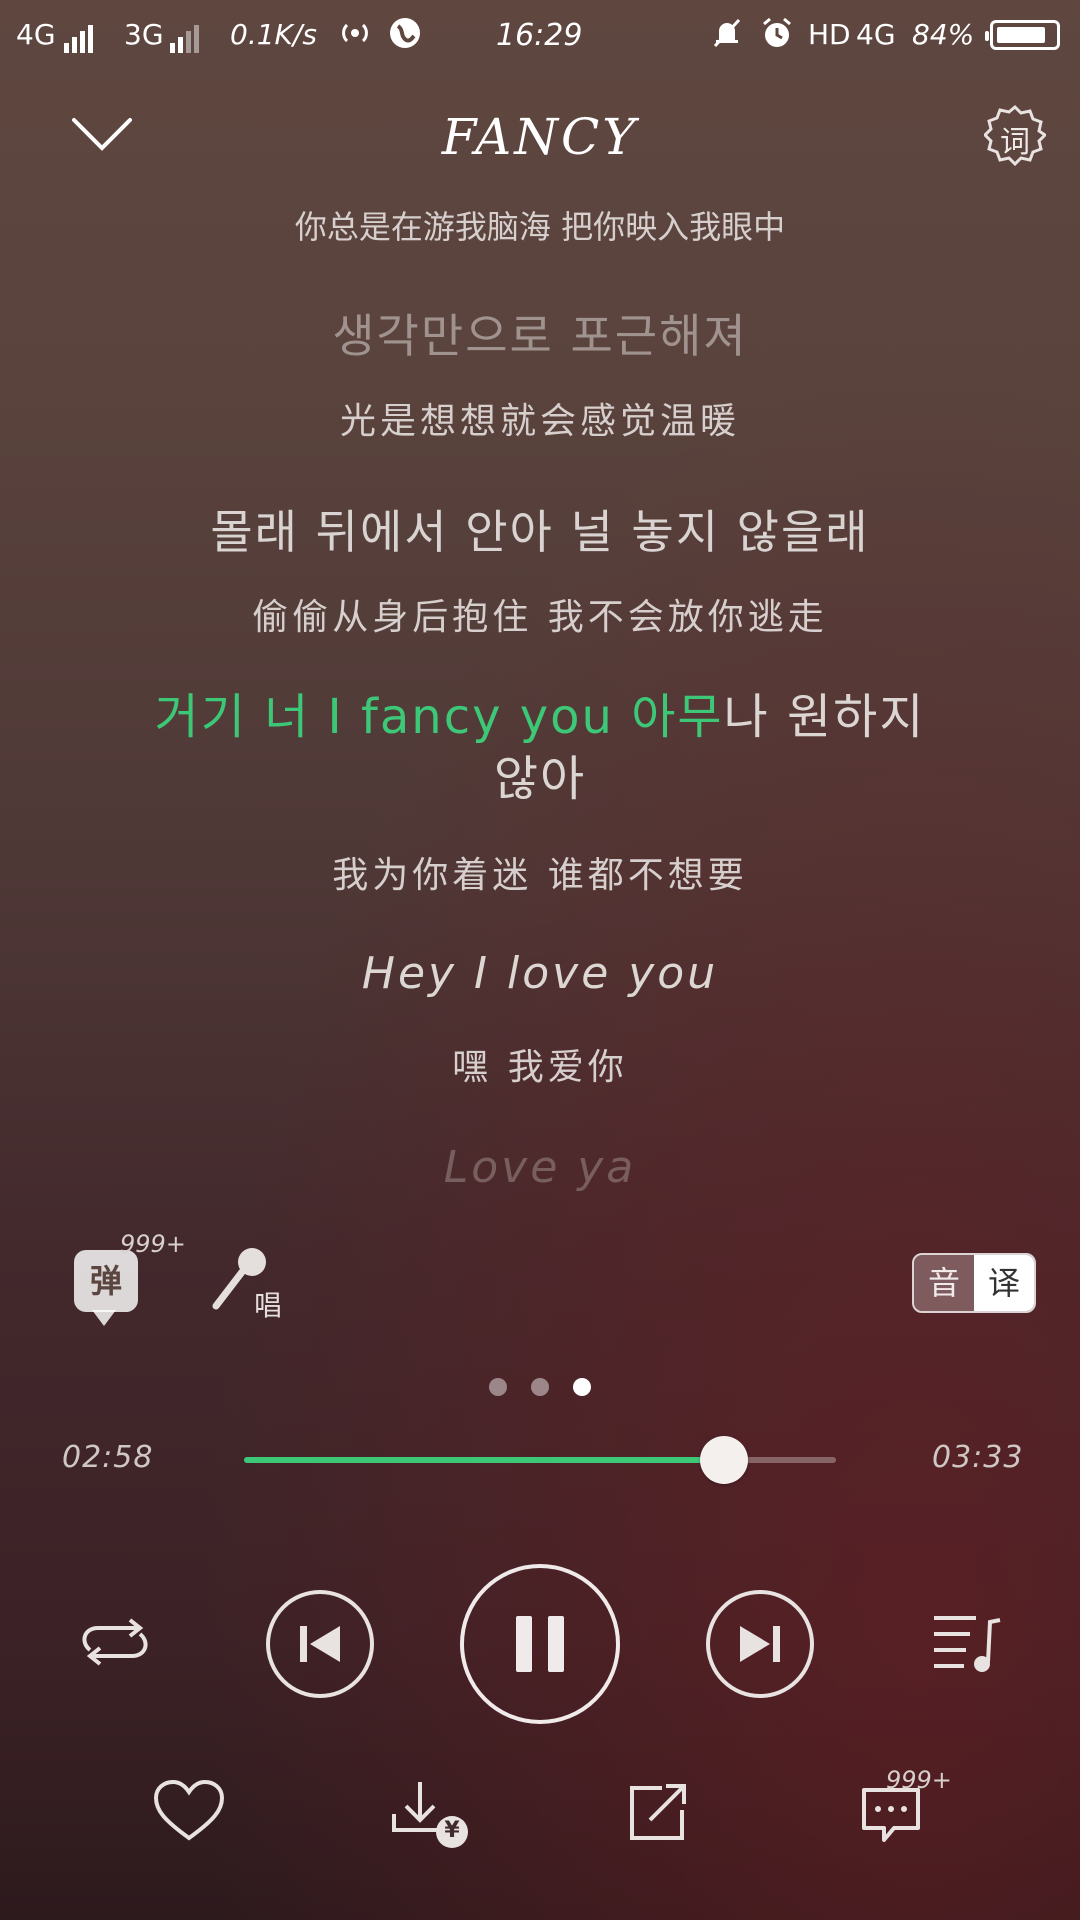 This screenshot has height=1920, width=1080. What do you see at coordinates (540, 617) in the screenshot?
I see `lyric-translation: 偷偷从身后抱住 我不会放你逃走` at bounding box center [540, 617].